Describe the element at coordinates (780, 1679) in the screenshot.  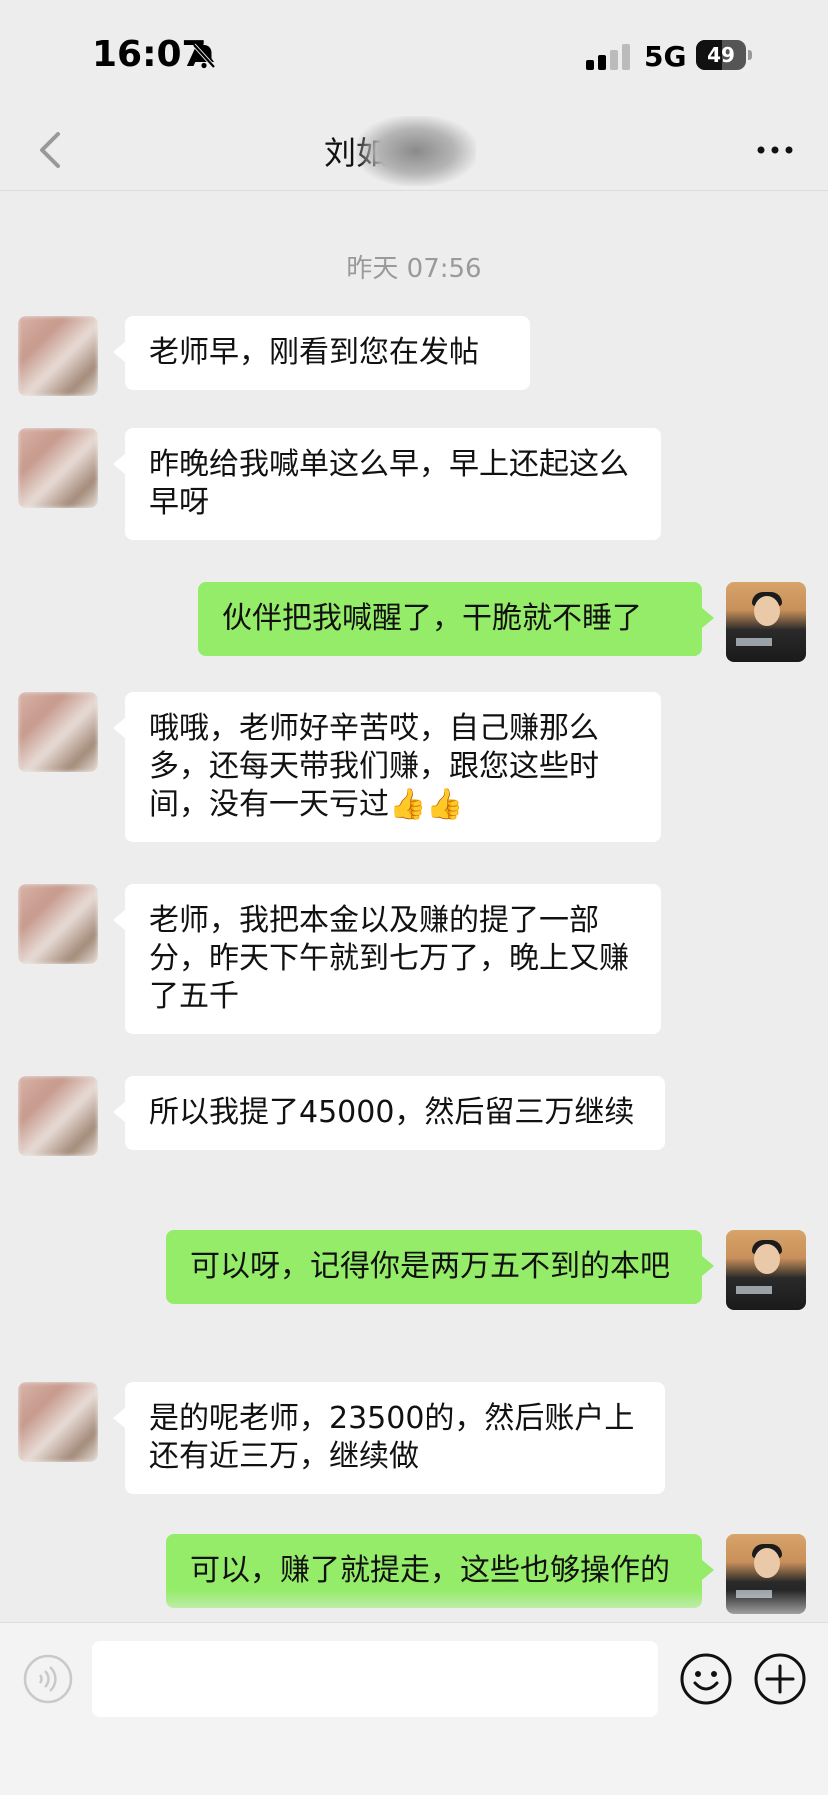
I see `plus-icon` at that location.